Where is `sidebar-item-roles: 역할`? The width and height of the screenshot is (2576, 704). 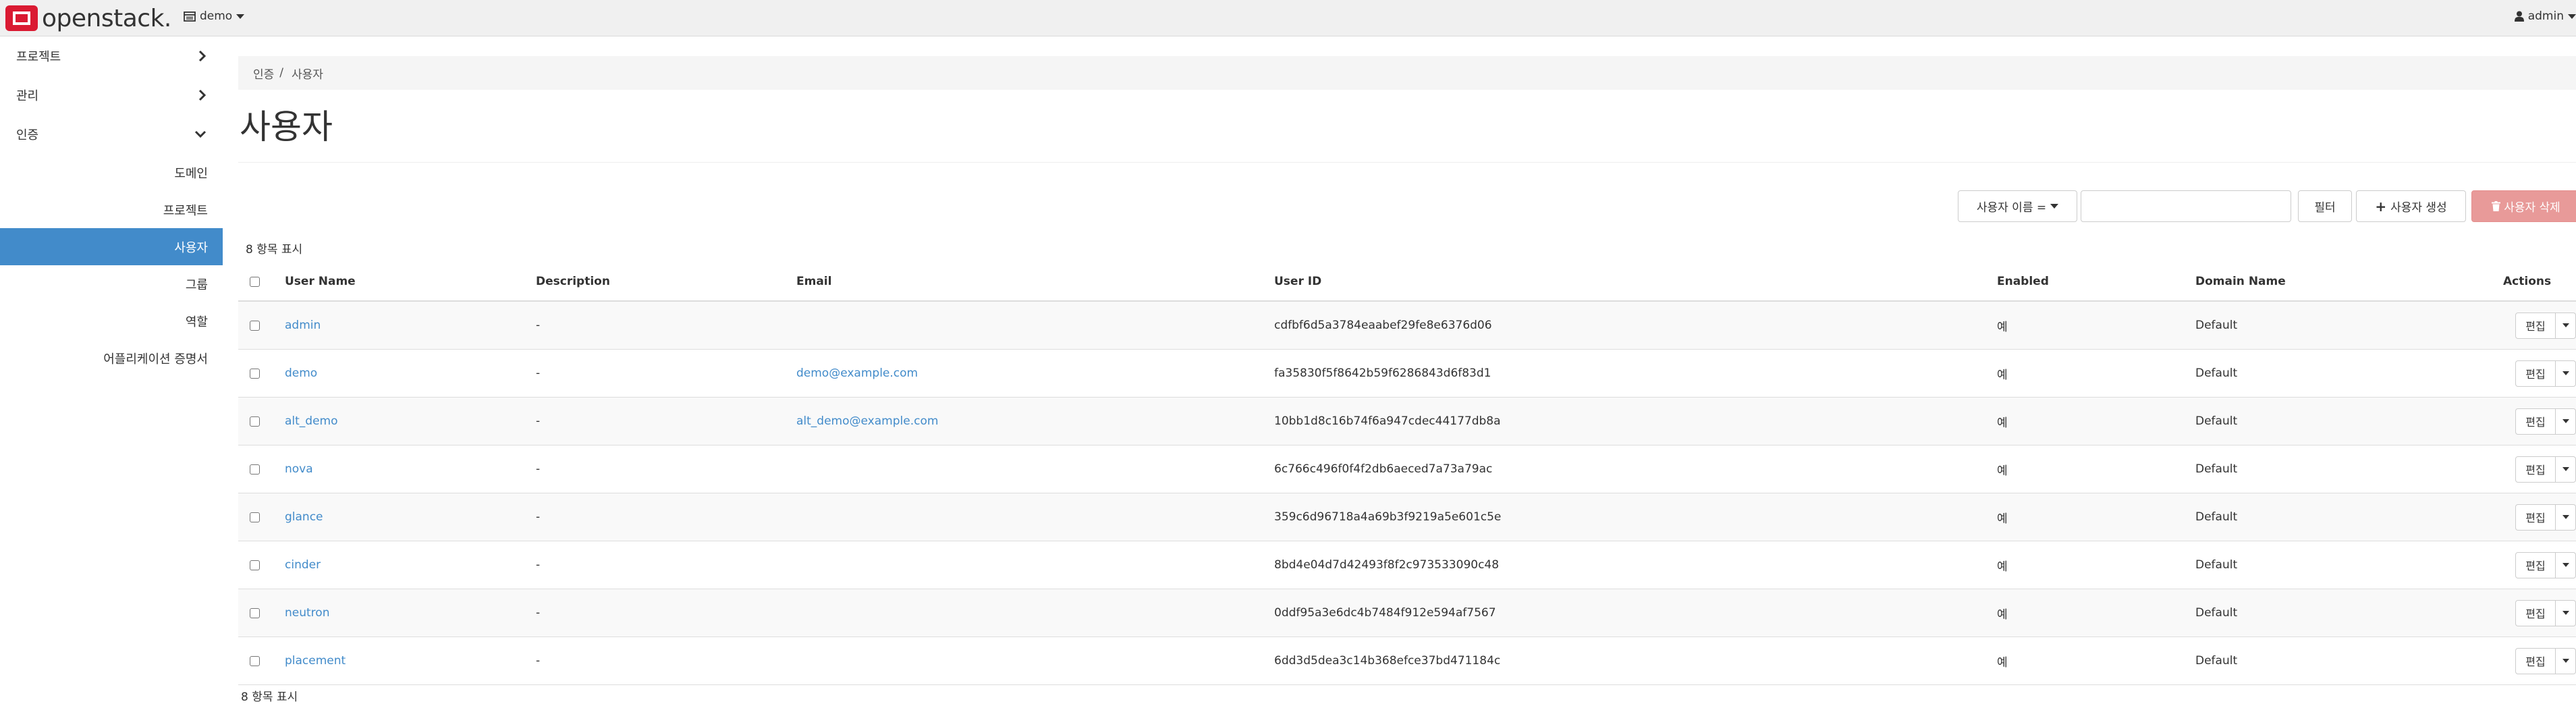
sidebar-item-roles: 역할 is located at coordinates (111, 321).